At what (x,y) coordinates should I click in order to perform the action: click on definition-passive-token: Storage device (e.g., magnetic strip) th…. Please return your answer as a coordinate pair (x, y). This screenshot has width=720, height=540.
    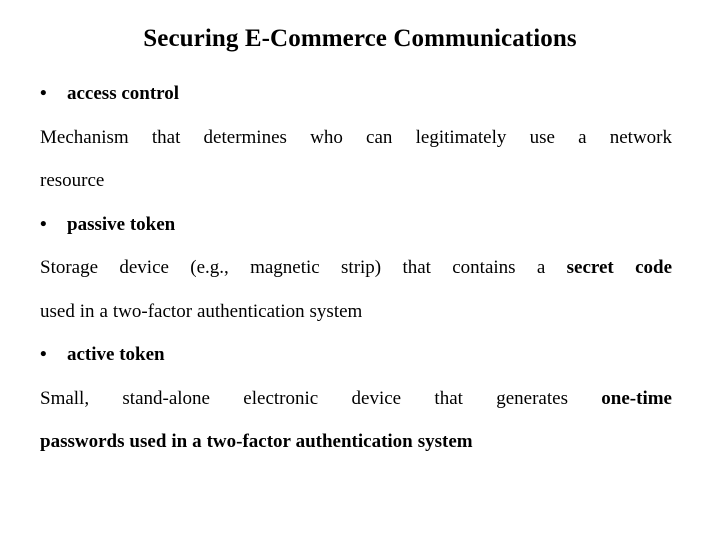
    Looking at the image, I should click on (356, 289).